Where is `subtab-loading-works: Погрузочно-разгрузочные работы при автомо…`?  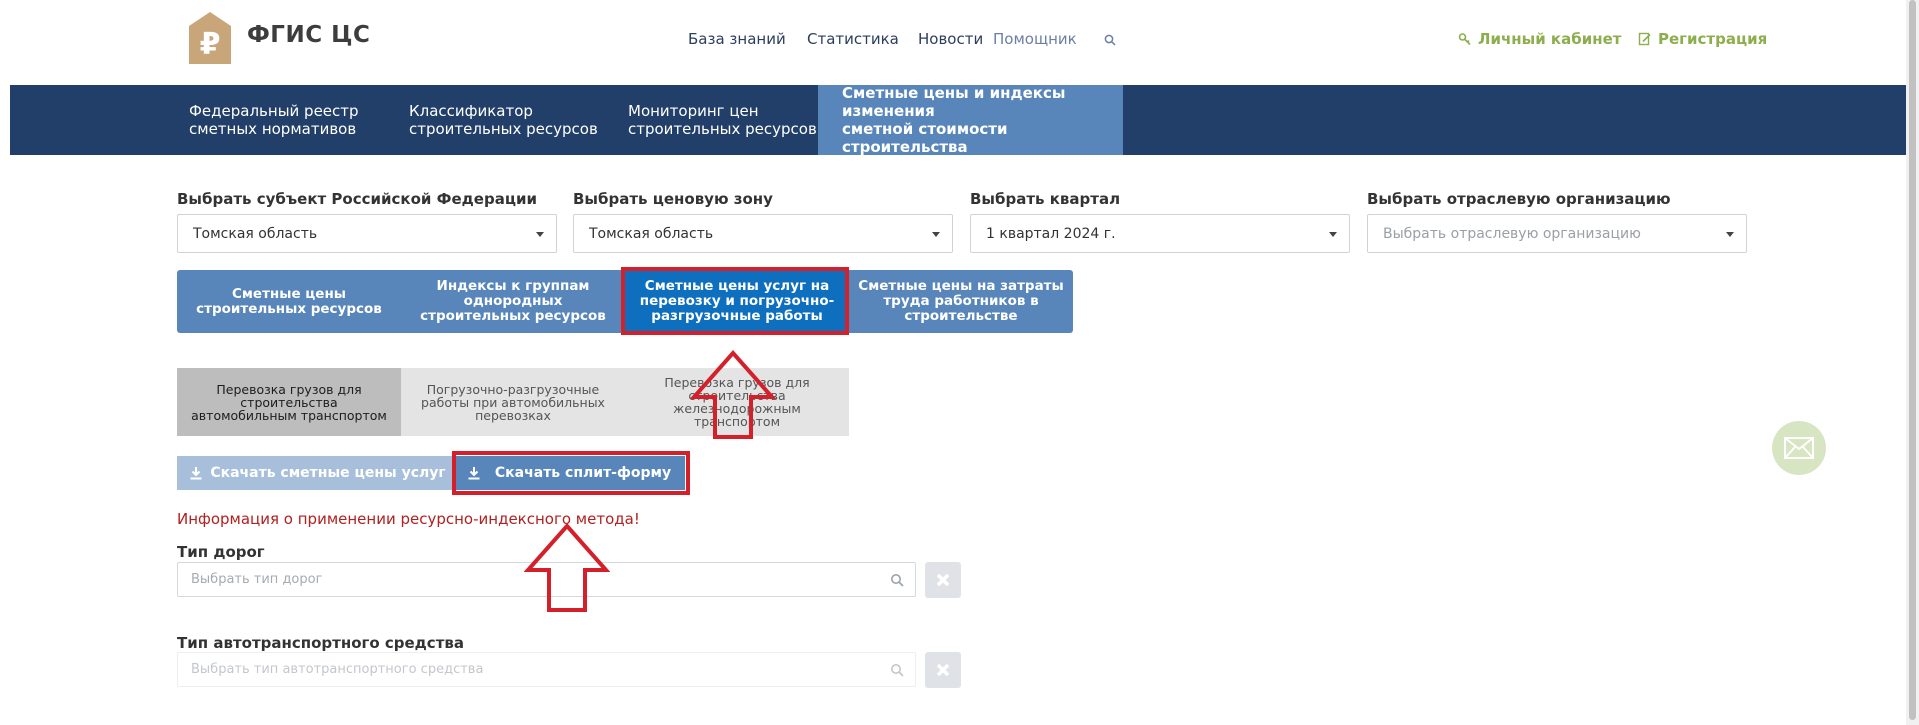 subtab-loading-works: Погрузочно-разгрузочные работы при автомо… is located at coordinates (513, 402).